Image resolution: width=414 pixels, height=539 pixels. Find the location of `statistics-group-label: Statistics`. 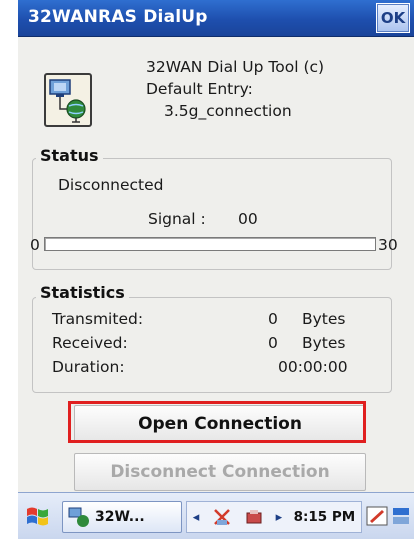

statistics-group-label: Statistics is located at coordinates (82, 292).